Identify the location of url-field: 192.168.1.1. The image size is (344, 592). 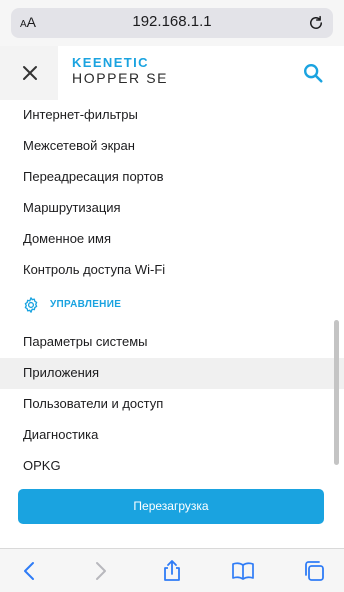
(172, 21).